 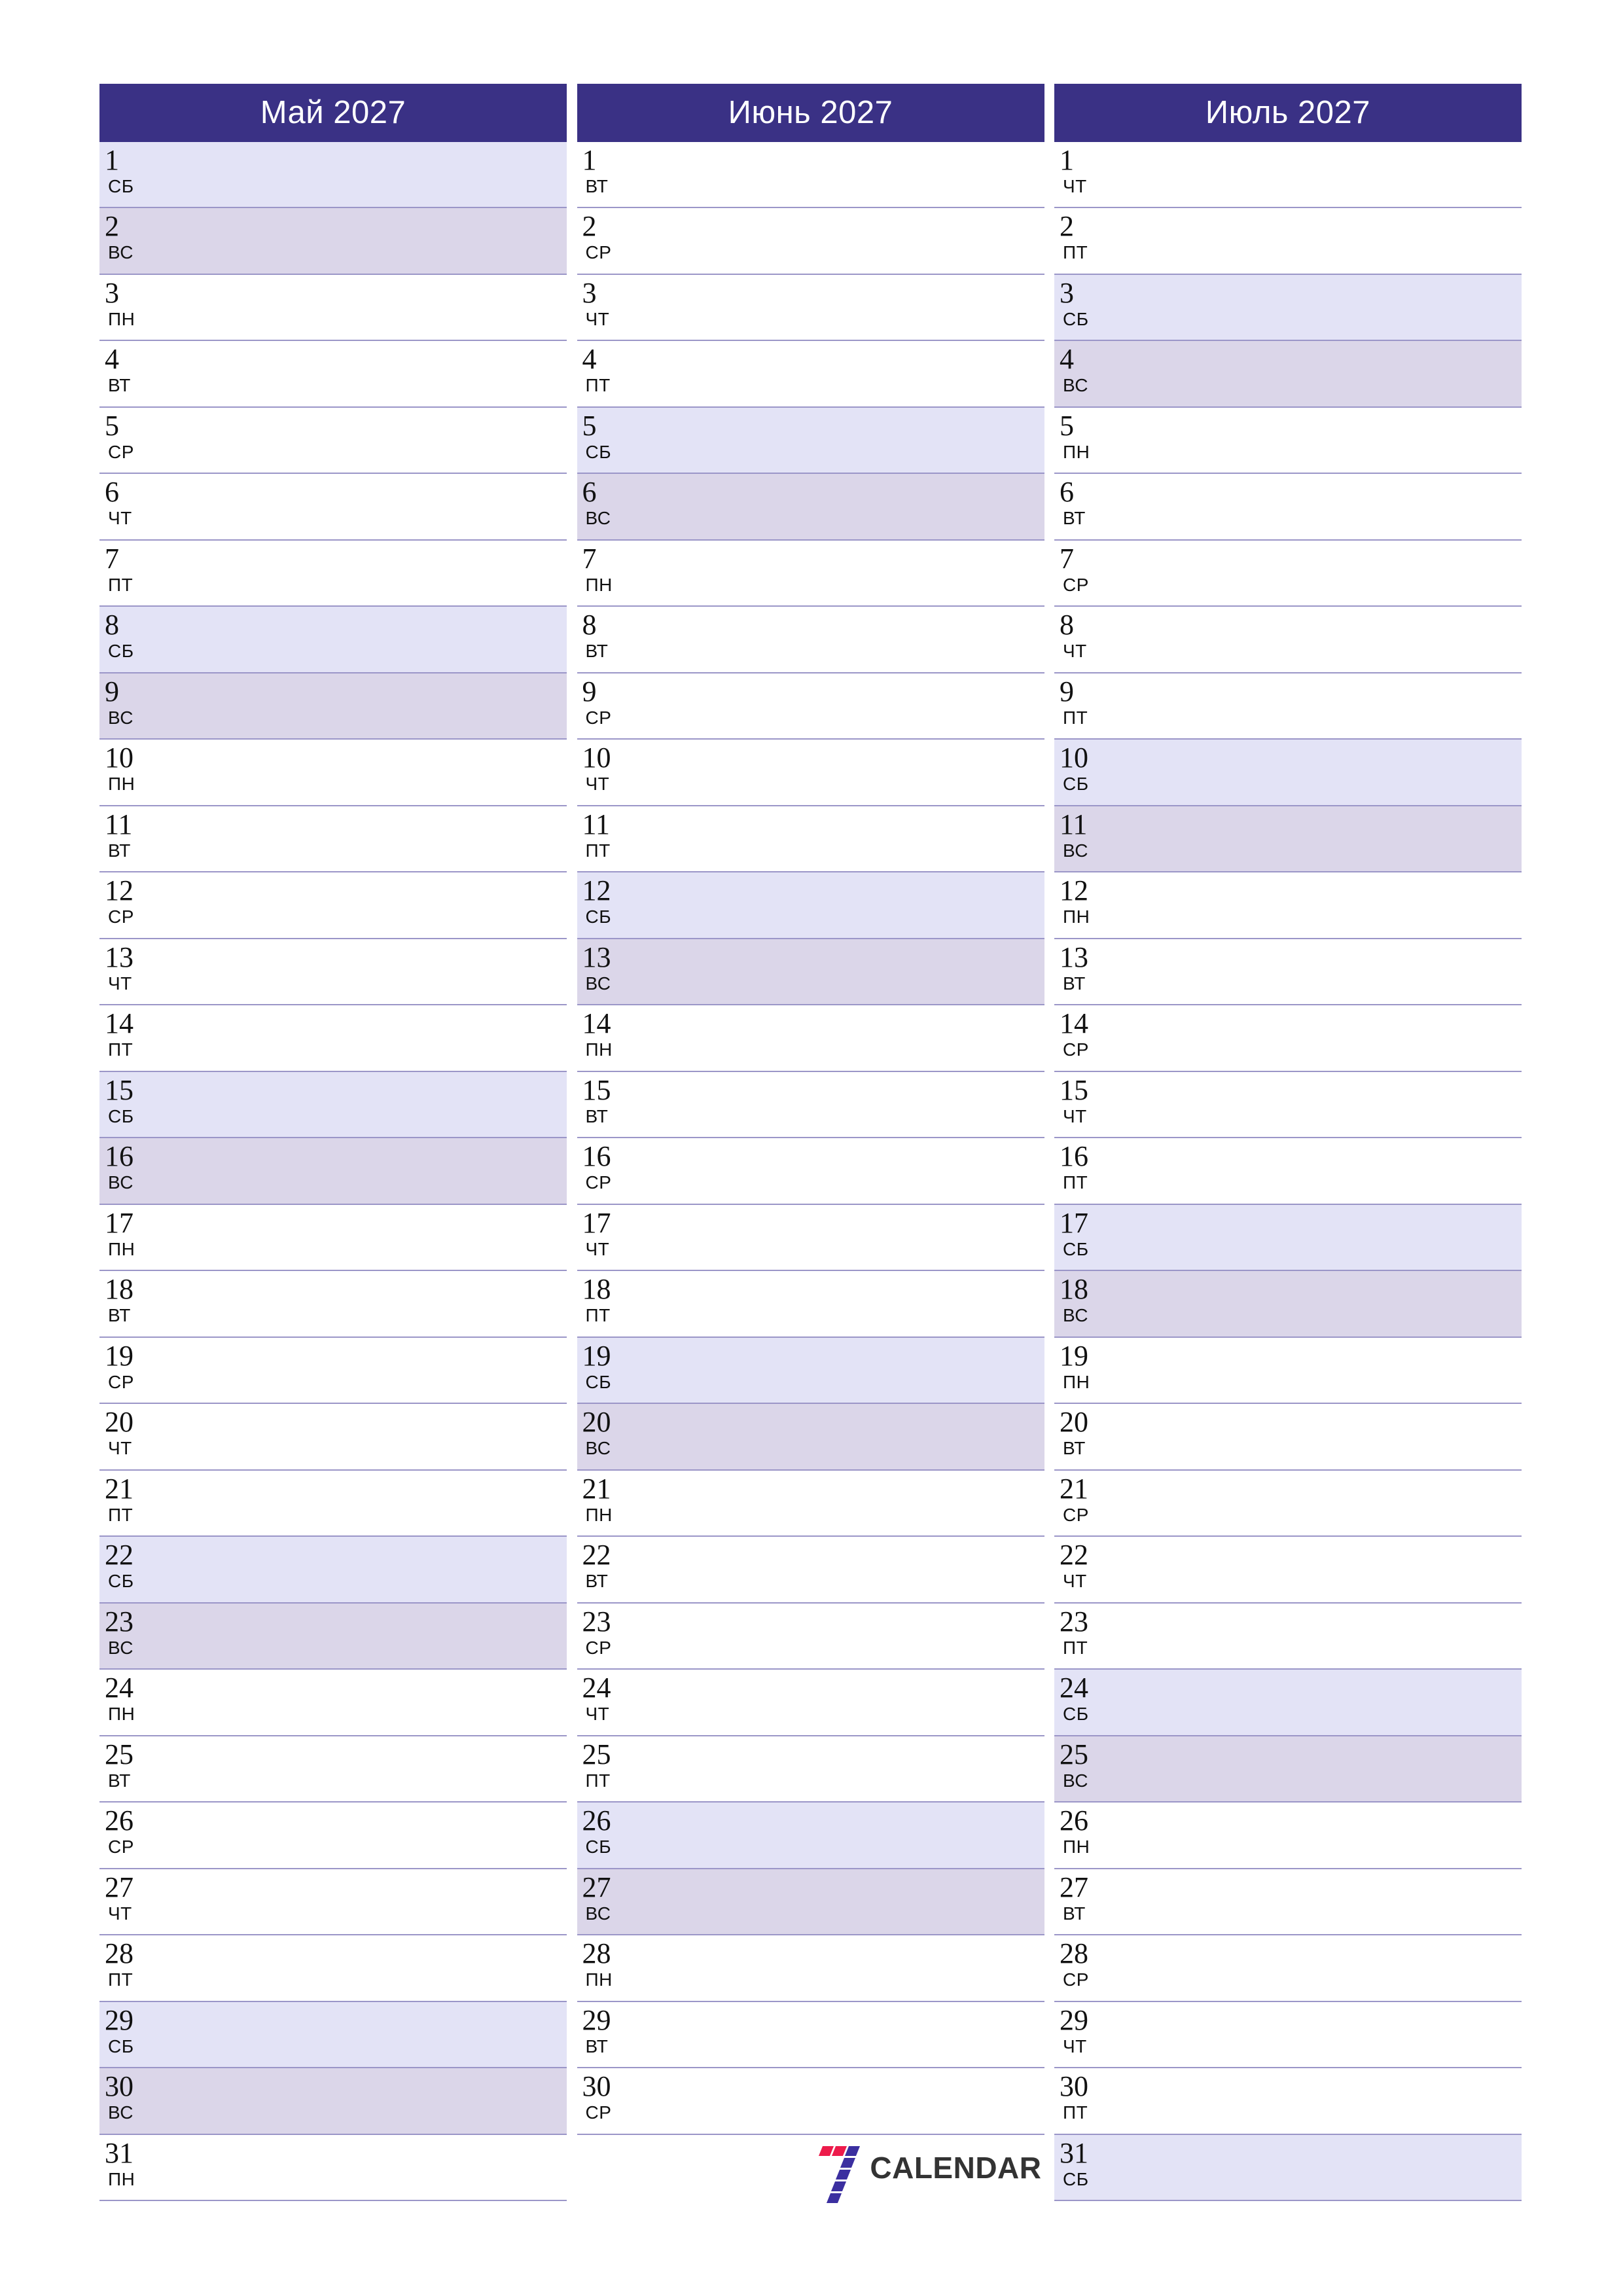 I want to click on day-row: 21 СР, so click(x=1288, y=1503).